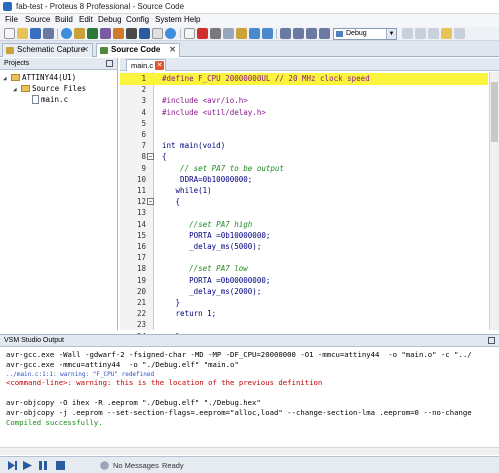  What do you see at coordinates (304, 135) in the screenshot?
I see `code-line: 6` at bounding box center [304, 135].